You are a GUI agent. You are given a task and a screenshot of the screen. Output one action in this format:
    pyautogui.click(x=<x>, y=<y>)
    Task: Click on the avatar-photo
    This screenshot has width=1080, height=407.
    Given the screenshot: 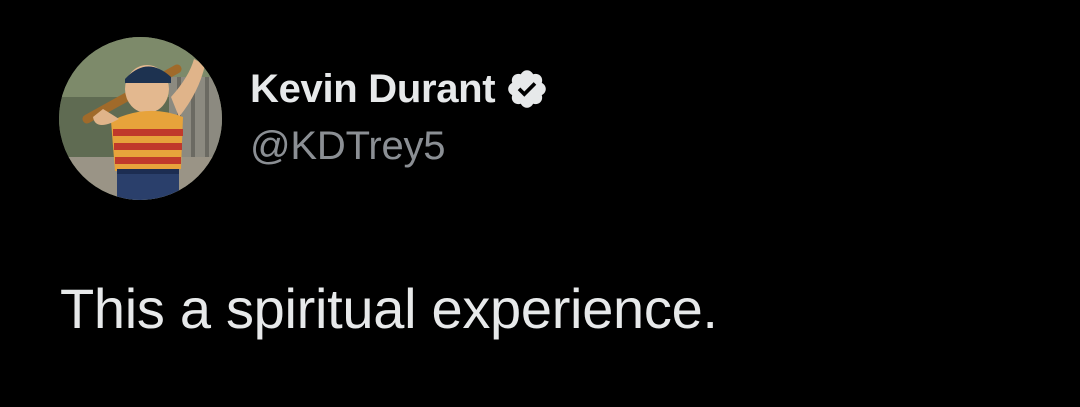 What is the action you would take?
    pyautogui.click(x=140, y=118)
    